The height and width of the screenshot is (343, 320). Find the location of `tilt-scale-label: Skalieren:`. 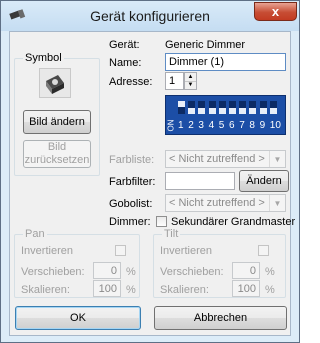

tilt-scale-label: Skalieren: is located at coordinates (184, 290).